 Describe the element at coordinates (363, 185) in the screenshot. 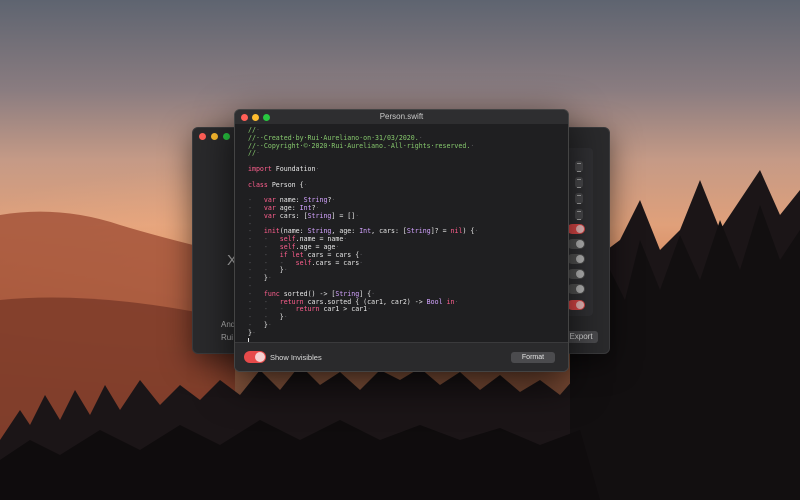

I see `code-line: class Person {·` at that location.